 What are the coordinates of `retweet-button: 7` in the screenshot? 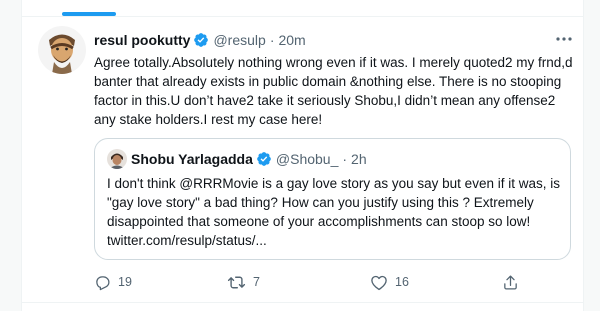 It's located at (243, 282).